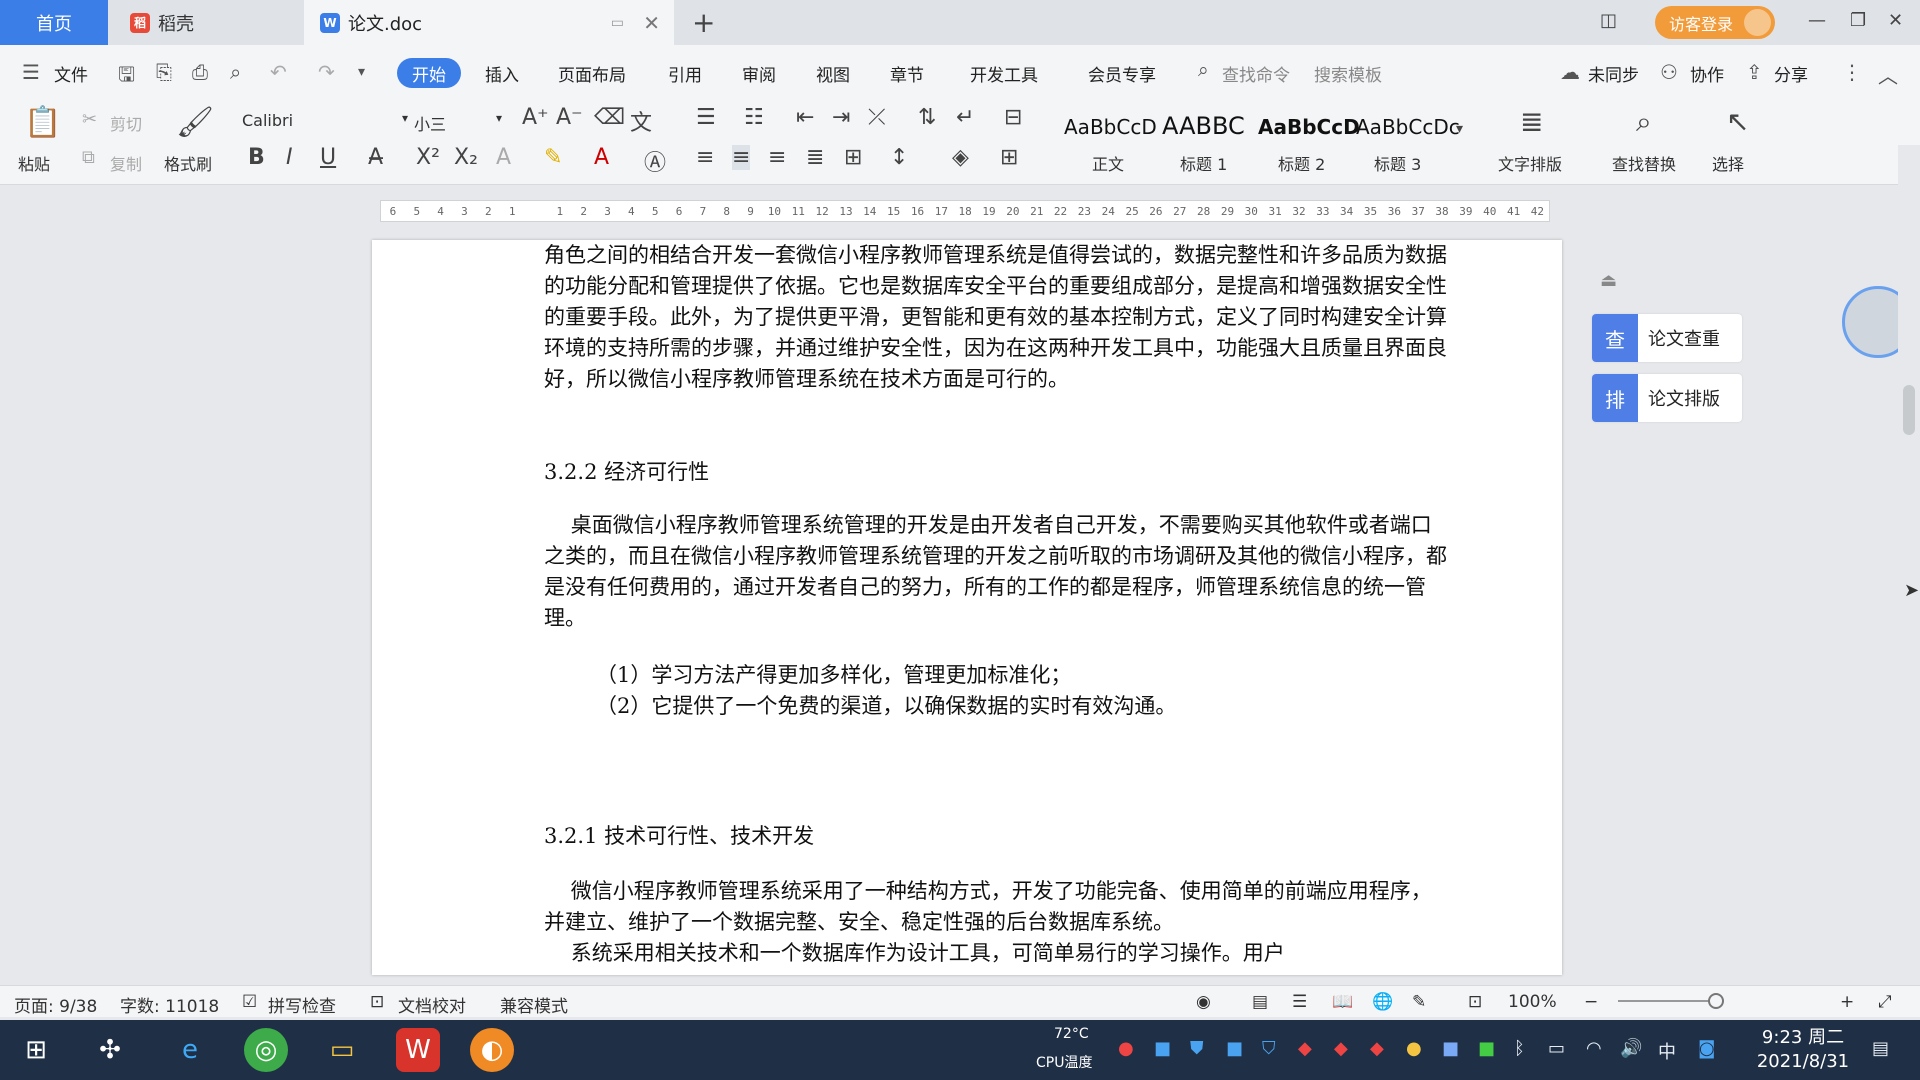 The height and width of the screenshot is (1080, 1920). What do you see at coordinates (266, 1050) in the screenshot?
I see `browser-360-icon: ◎` at bounding box center [266, 1050].